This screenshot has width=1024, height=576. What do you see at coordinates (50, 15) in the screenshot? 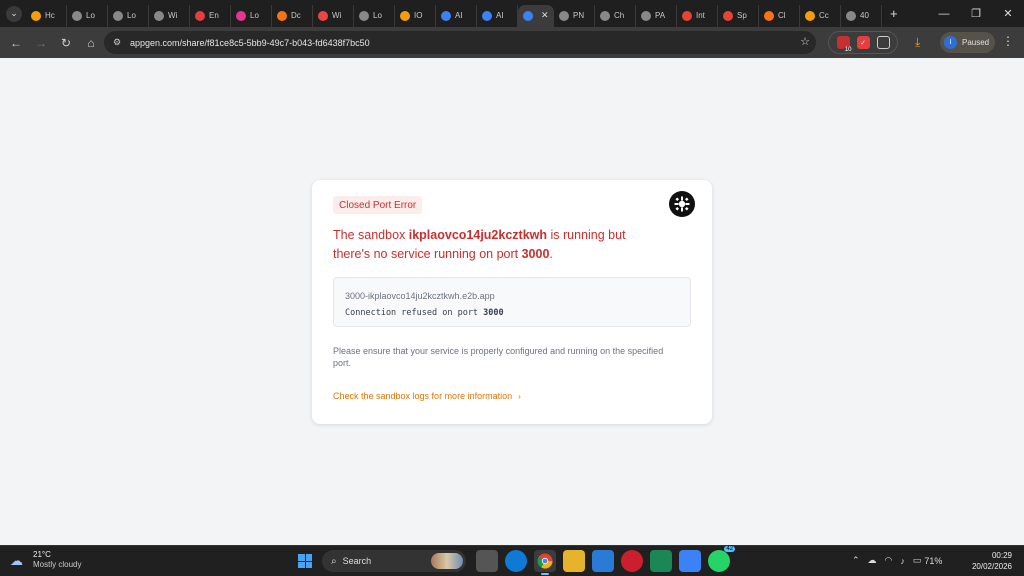
I see `tab-label: Hc` at bounding box center [50, 15].